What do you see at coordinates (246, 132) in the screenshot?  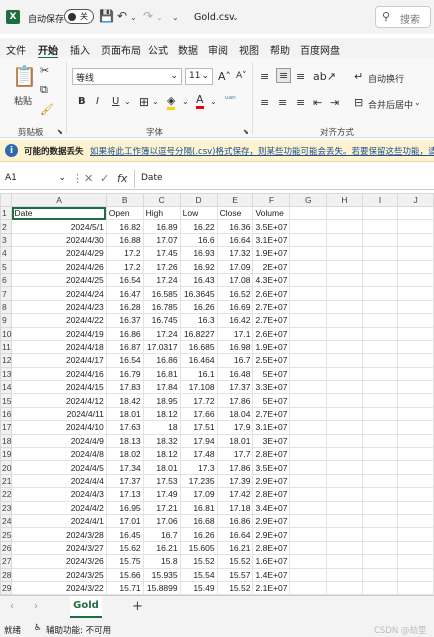 I see `font-launcher-icon: ⬊` at bounding box center [246, 132].